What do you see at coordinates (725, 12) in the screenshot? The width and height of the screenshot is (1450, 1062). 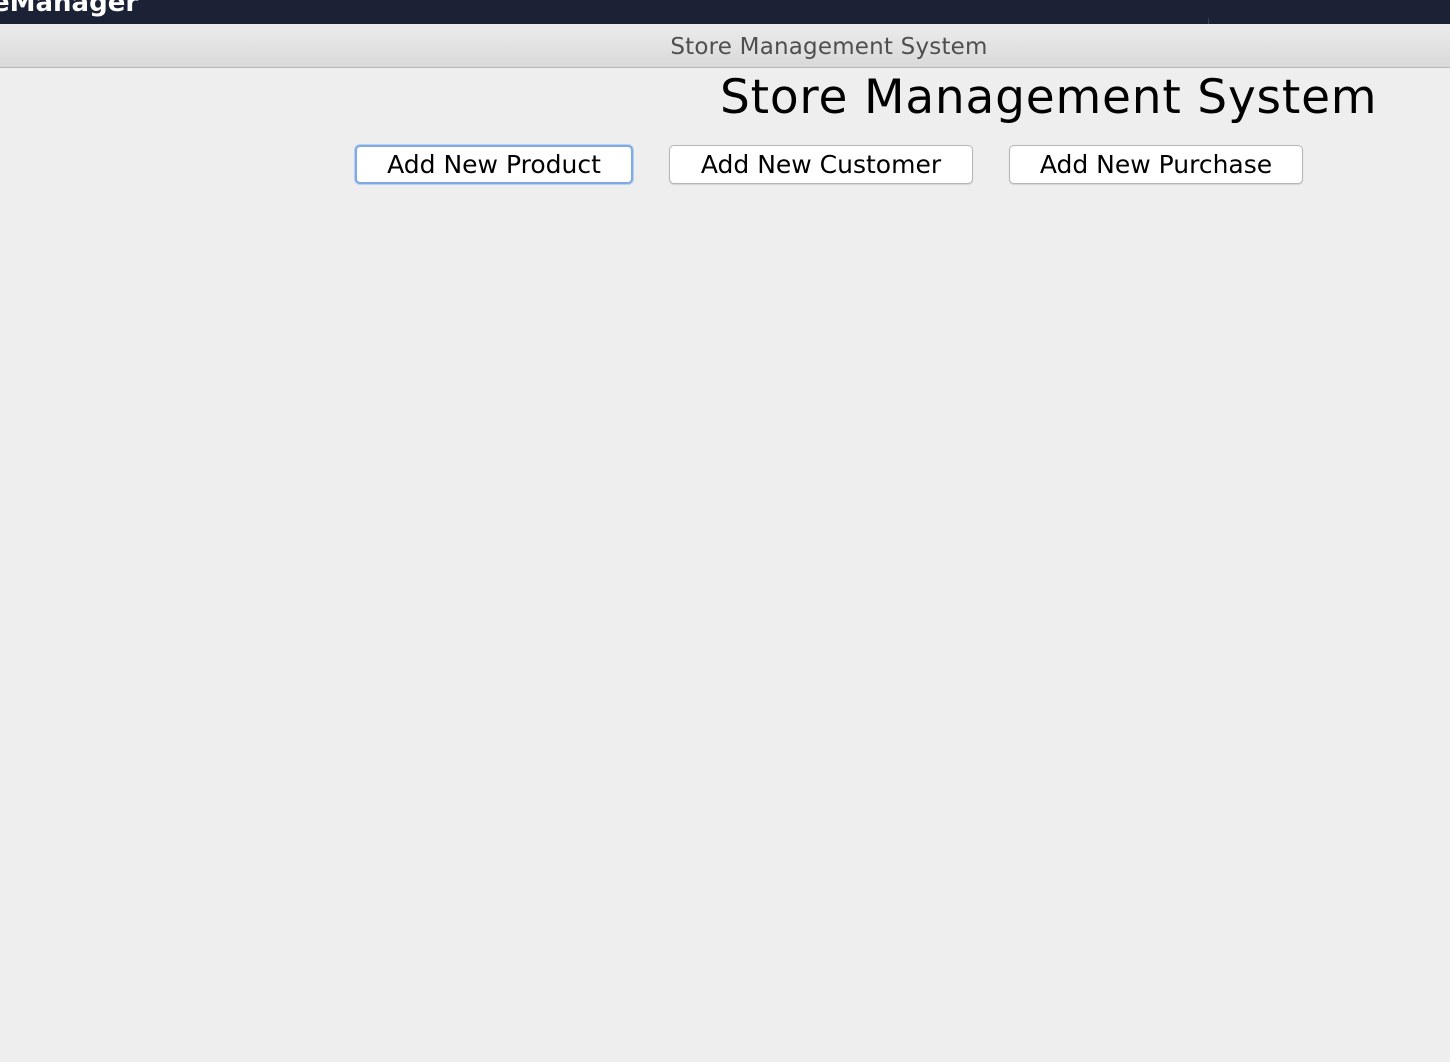 I see `menu-bar: eManager` at bounding box center [725, 12].